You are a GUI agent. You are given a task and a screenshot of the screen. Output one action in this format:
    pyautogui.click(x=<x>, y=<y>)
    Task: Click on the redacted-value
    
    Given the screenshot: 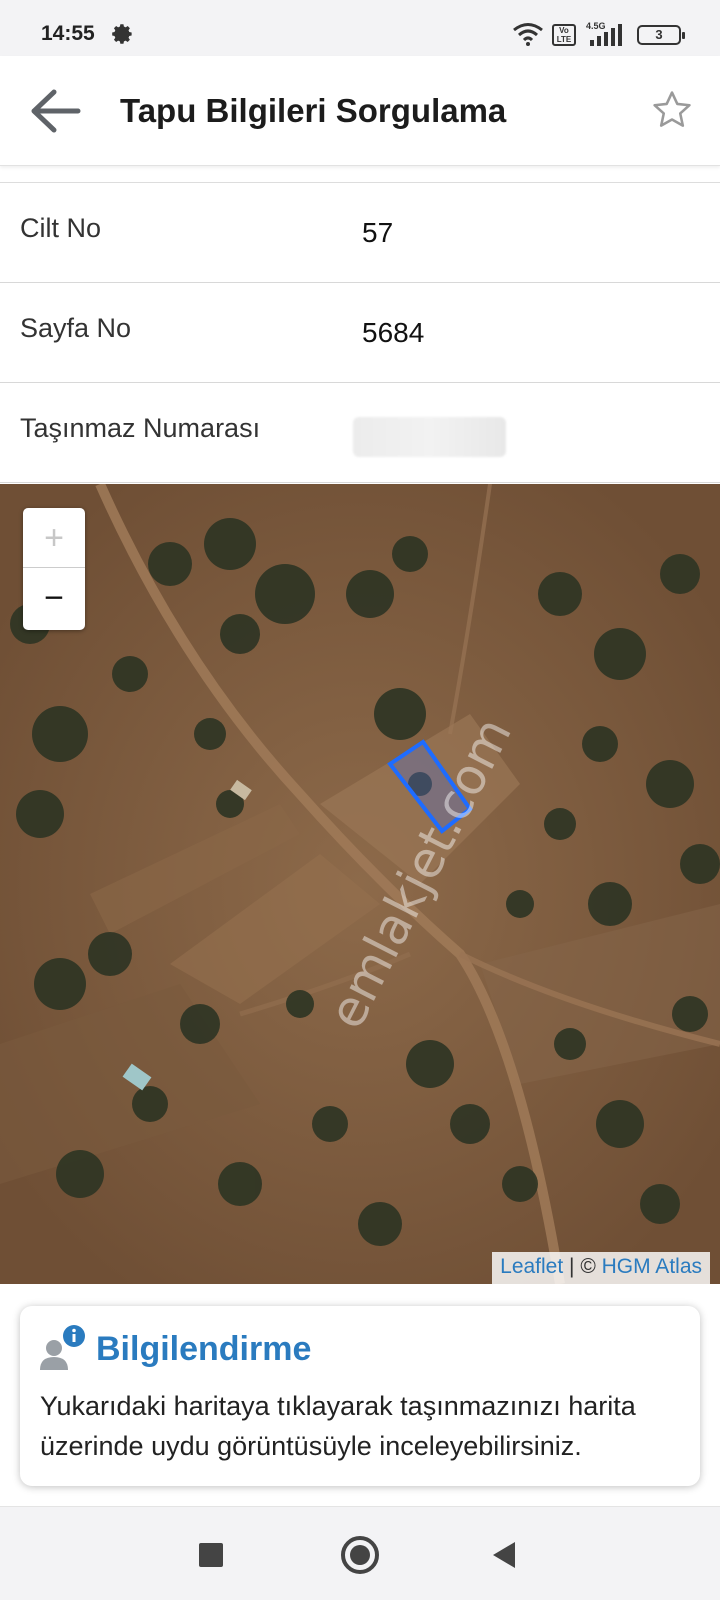 What is the action you would take?
    pyautogui.click(x=429, y=437)
    